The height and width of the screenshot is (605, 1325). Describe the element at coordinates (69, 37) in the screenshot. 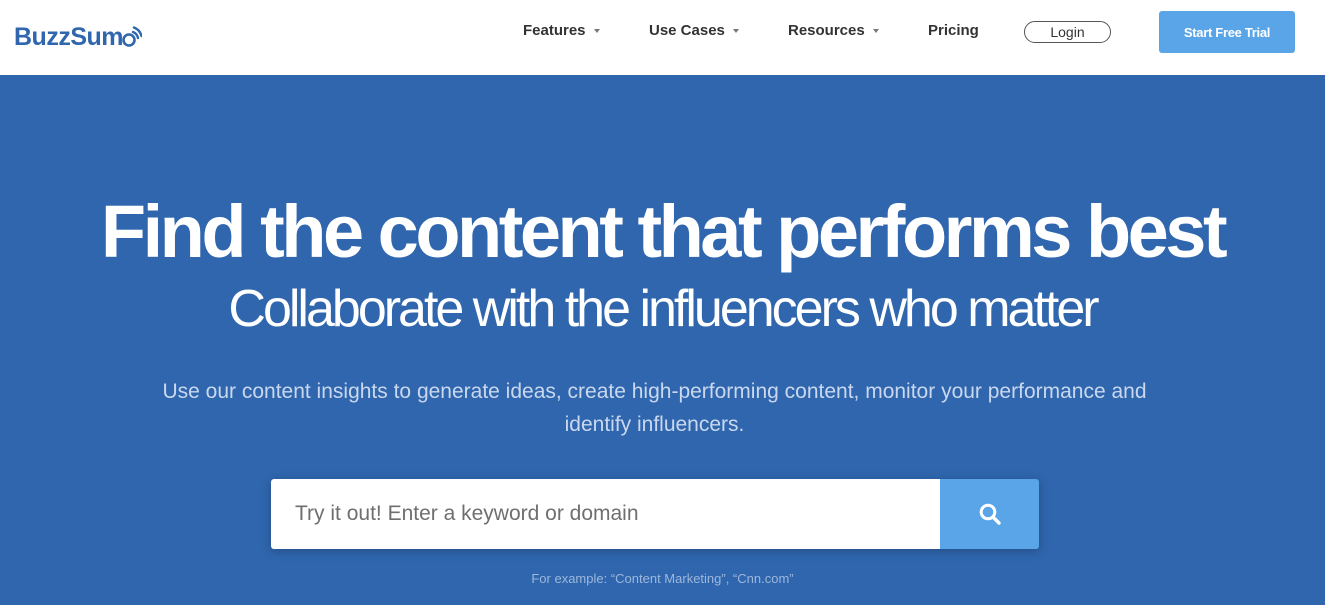

I see `logo-text: BuzzSum` at that location.